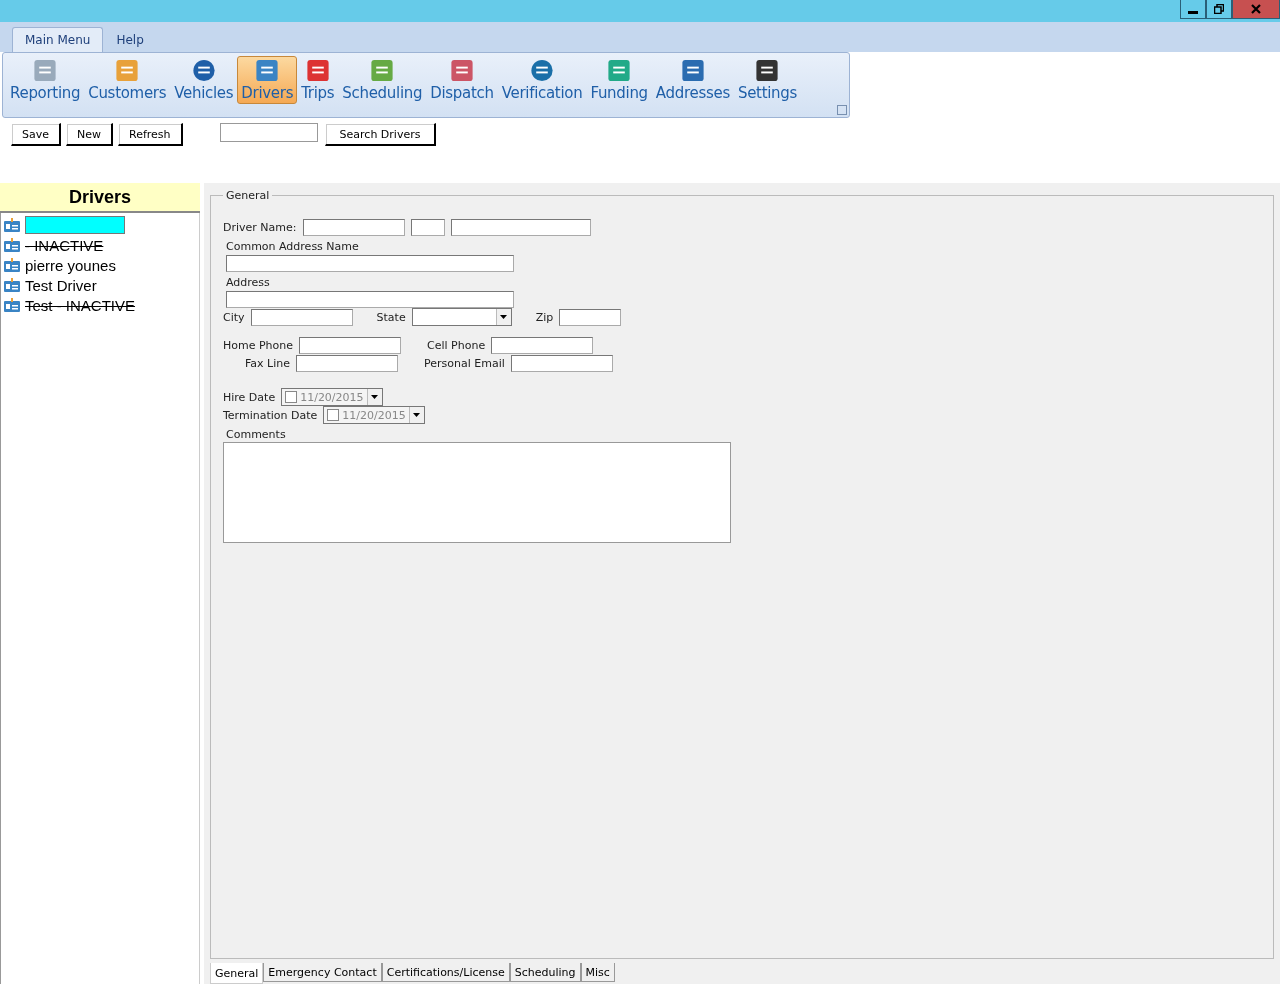  What do you see at coordinates (36, 134) in the screenshot?
I see `toolbar-button: Save` at bounding box center [36, 134].